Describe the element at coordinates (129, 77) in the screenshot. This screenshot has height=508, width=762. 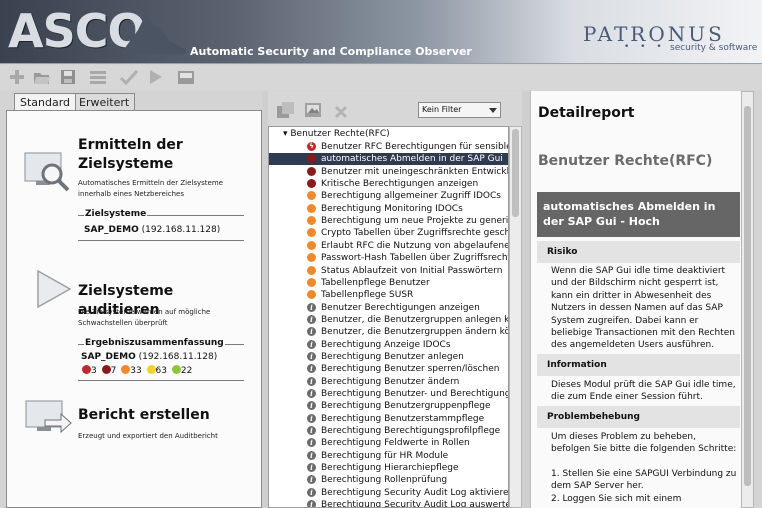
I see `check-icon` at that location.